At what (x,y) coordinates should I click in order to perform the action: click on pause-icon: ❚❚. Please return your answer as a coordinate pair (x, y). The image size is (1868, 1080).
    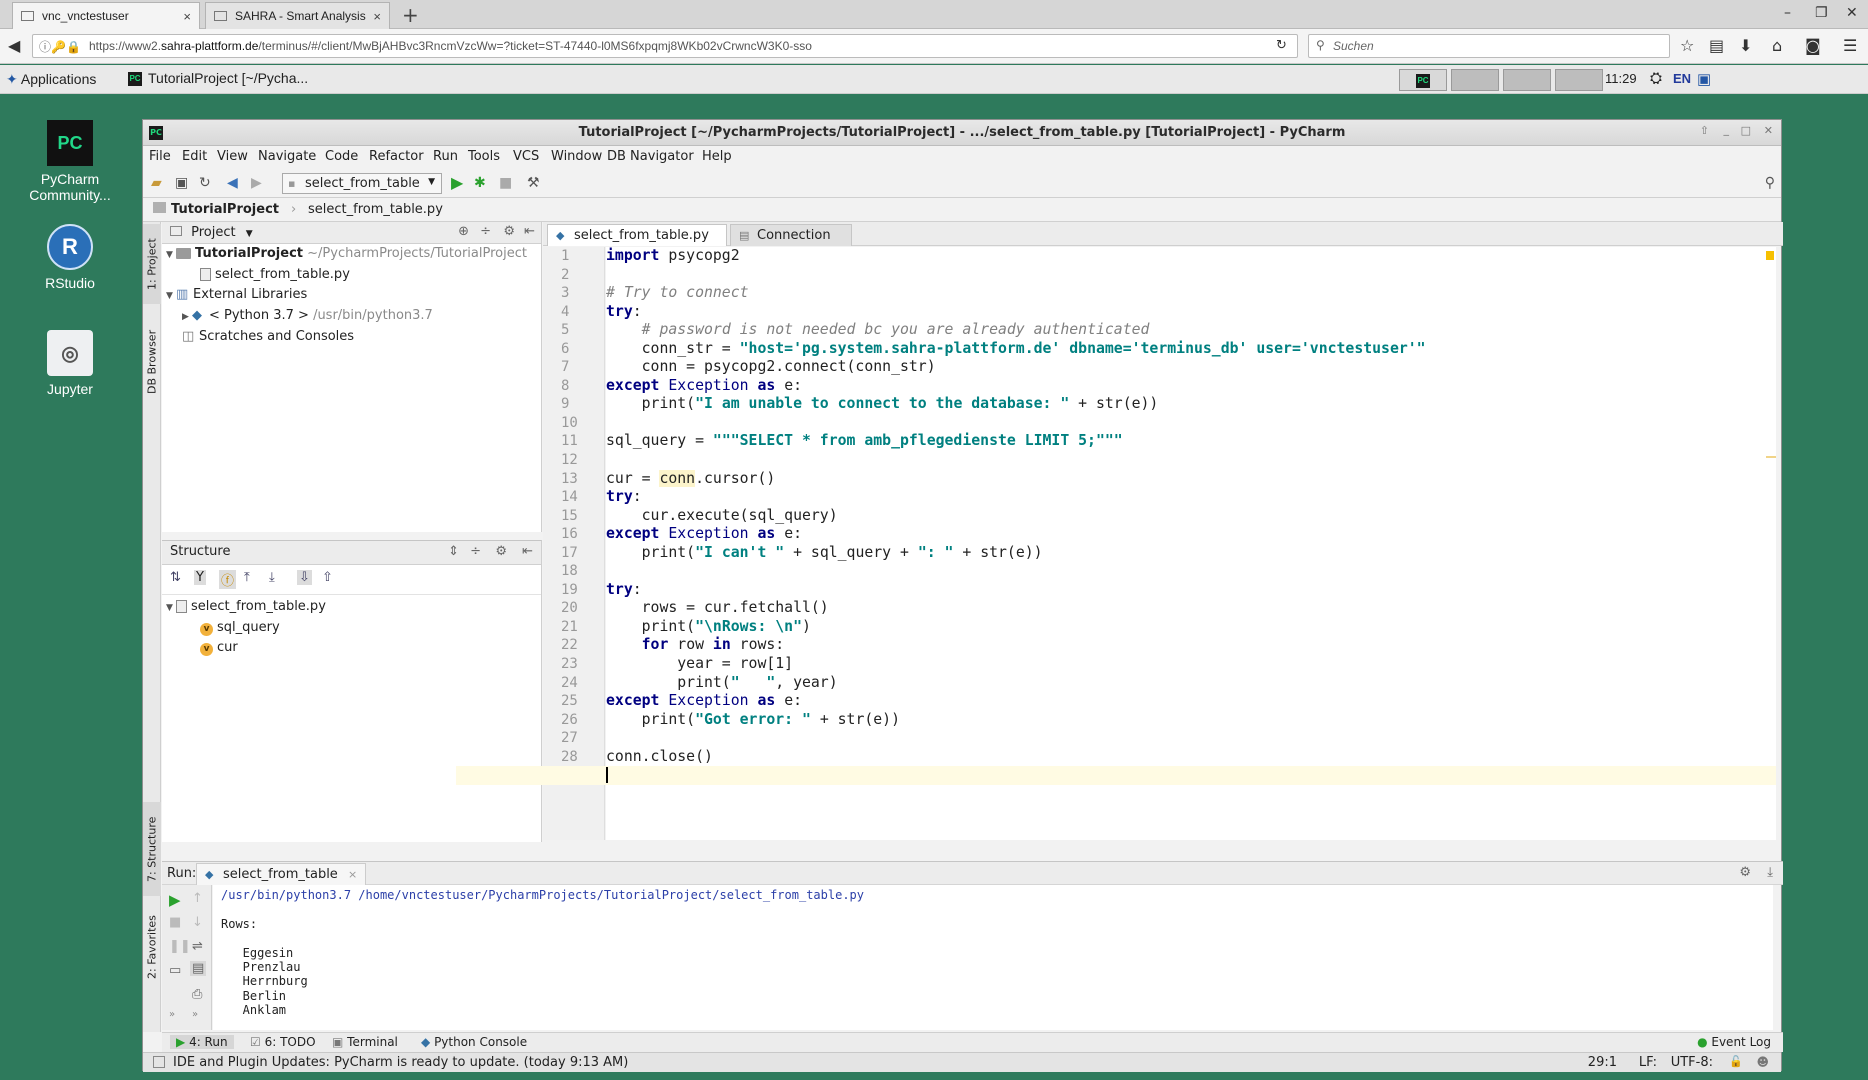
    Looking at the image, I should click on (180, 946).